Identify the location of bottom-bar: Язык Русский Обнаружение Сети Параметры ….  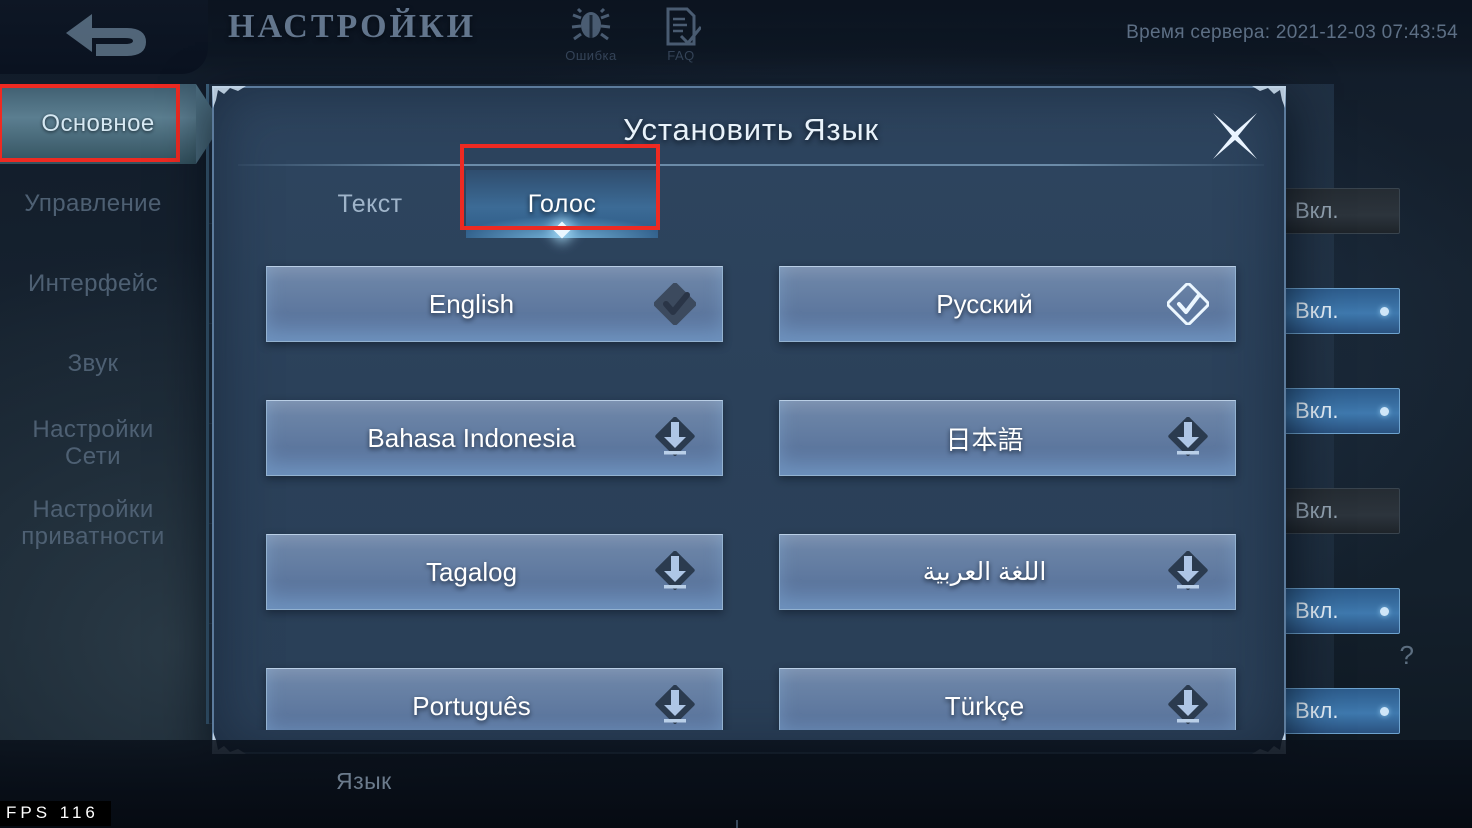
(736, 784).